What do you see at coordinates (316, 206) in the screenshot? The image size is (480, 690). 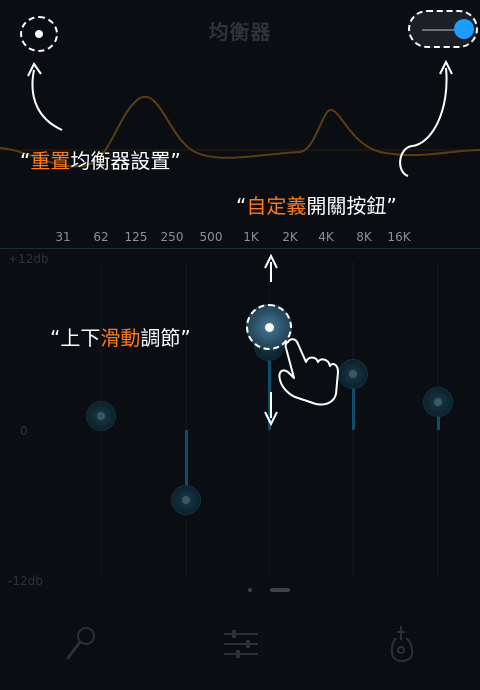 I see `custom-toggle-hint: “自定義開關按鈕”` at bounding box center [316, 206].